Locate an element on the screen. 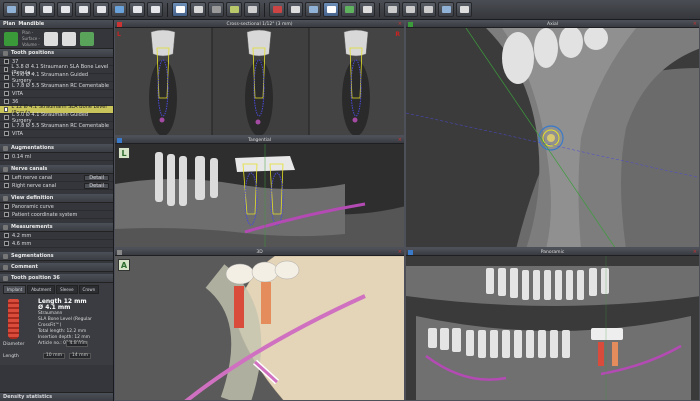 The width and height of the screenshot is (700, 401). pin-icon is located at coordinates (428, 9).